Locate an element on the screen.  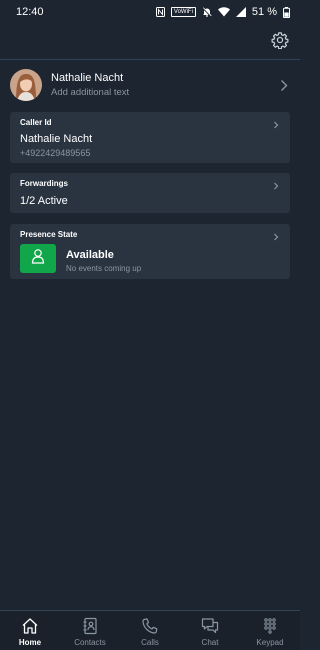
nav-label-home: Home is located at coordinates (30, 642).